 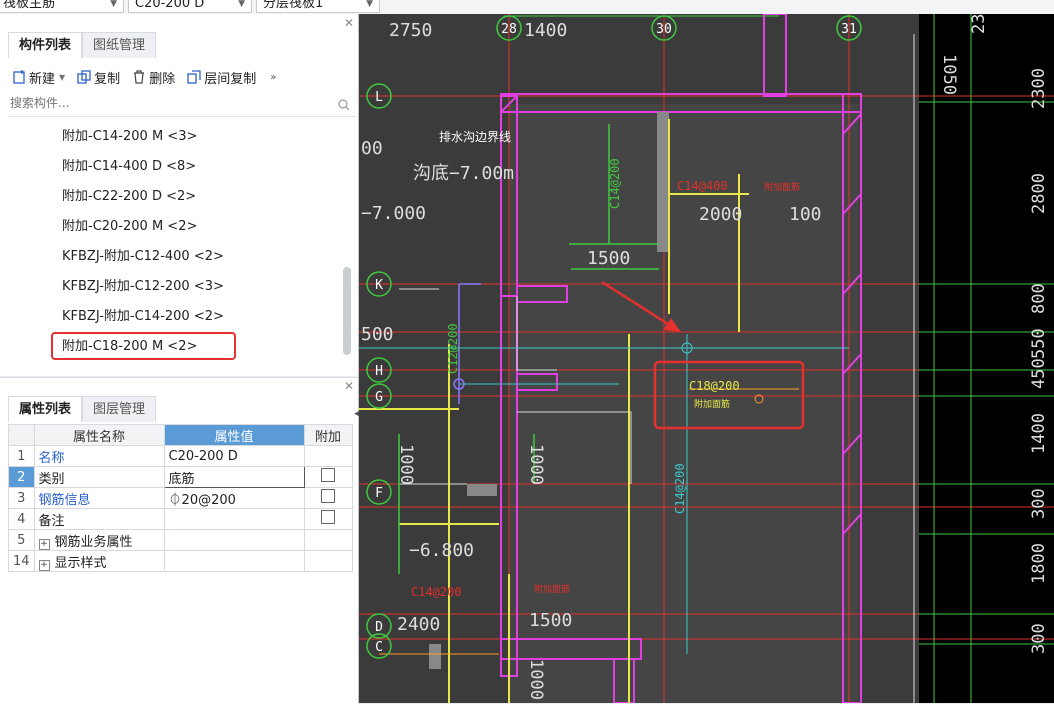 I want to click on delete-button: 删除, so click(x=153, y=77).